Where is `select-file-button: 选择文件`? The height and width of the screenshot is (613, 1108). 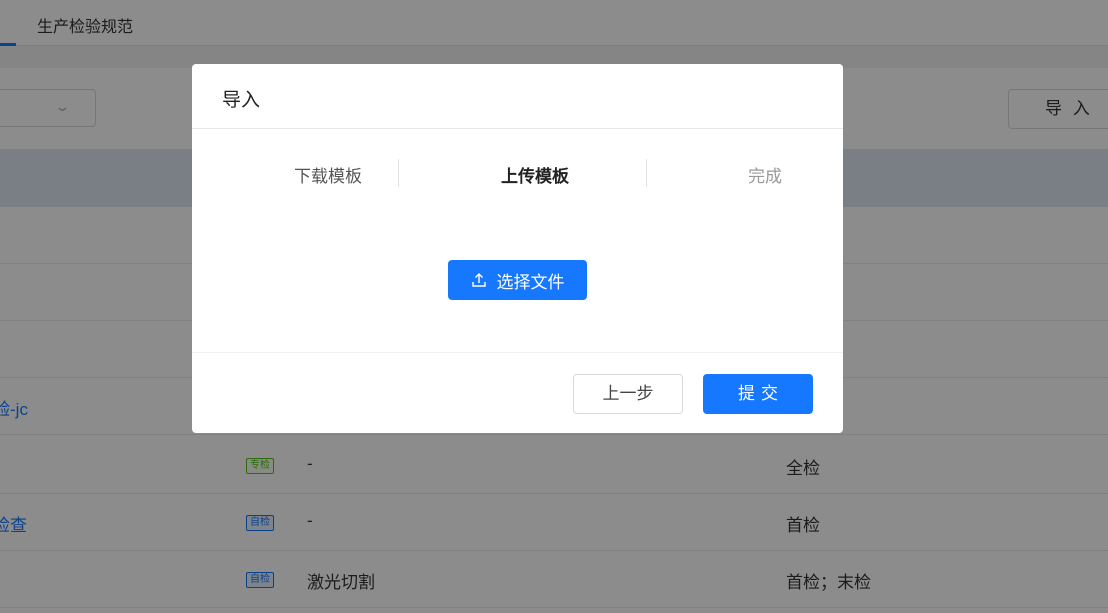
select-file-button: 选择文件 is located at coordinates (517, 280).